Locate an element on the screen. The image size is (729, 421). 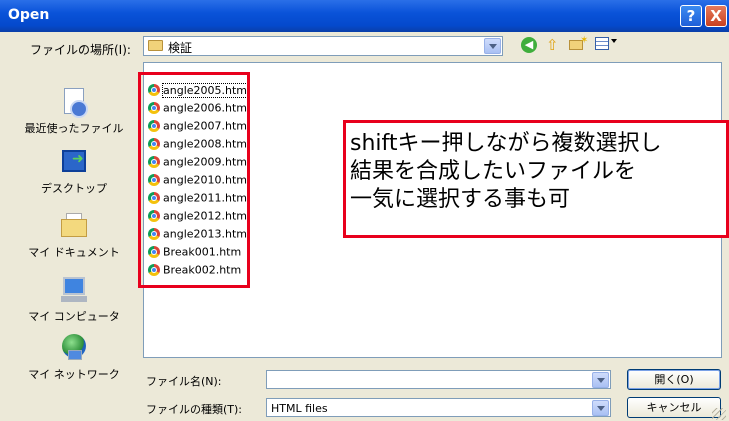
my-network-icon is located at coordinates (74, 348).